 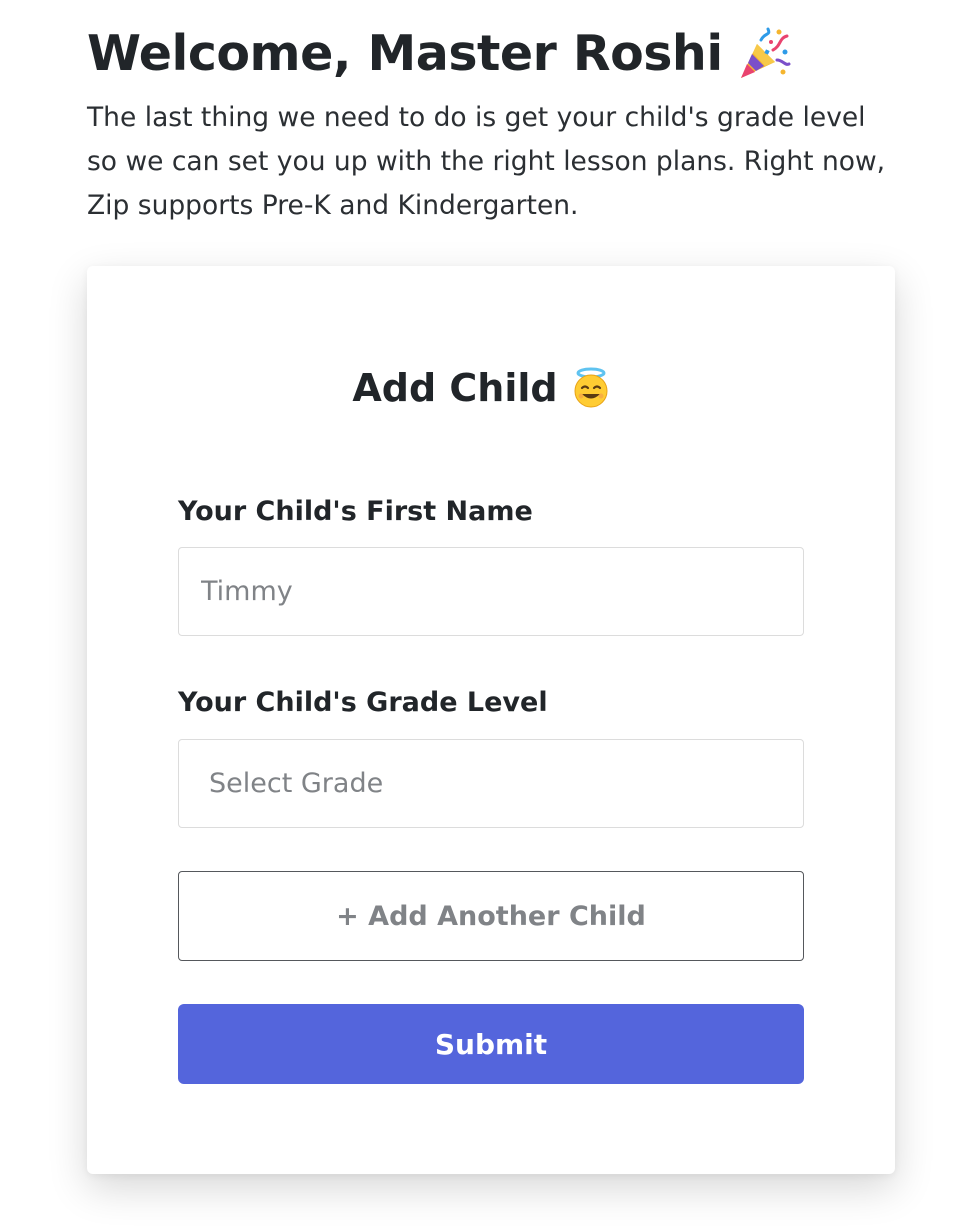 I want to click on add-another-child-button: + Add Another Child, so click(x=491, y=916).